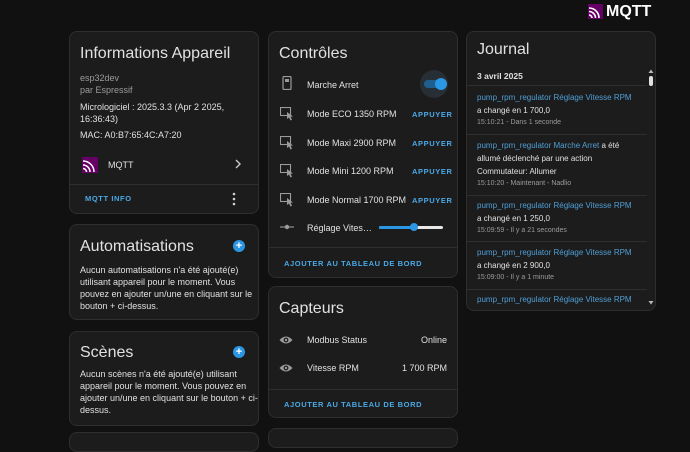 This screenshot has width=690, height=452. Describe the element at coordinates (158, 282) in the screenshot. I see `automations-empty-line2: utilisant appareil pour le moment. Vous` at that location.